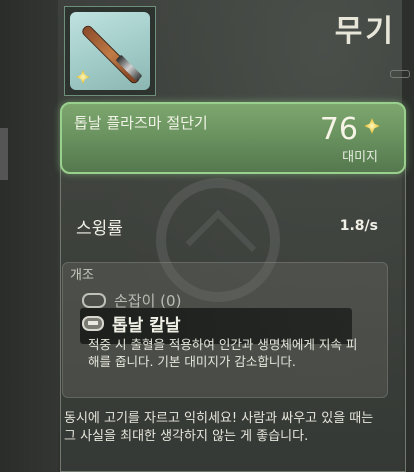 Image resolution: width=414 pixels, height=472 pixels. I want to click on mod-slot-handle: 손잡이 (0), so click(131, 300).